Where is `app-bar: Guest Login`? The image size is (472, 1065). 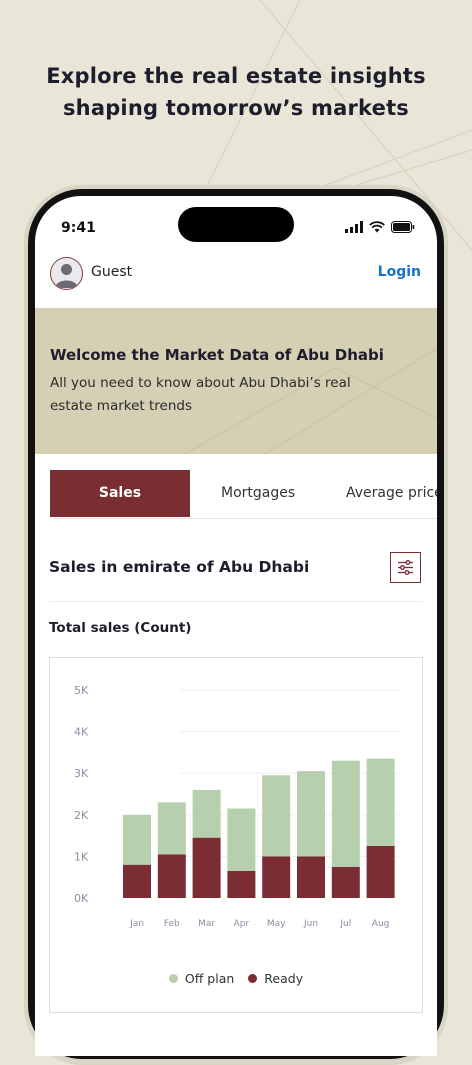 app-bar: Guest Login is located at coordinates (236, 281).